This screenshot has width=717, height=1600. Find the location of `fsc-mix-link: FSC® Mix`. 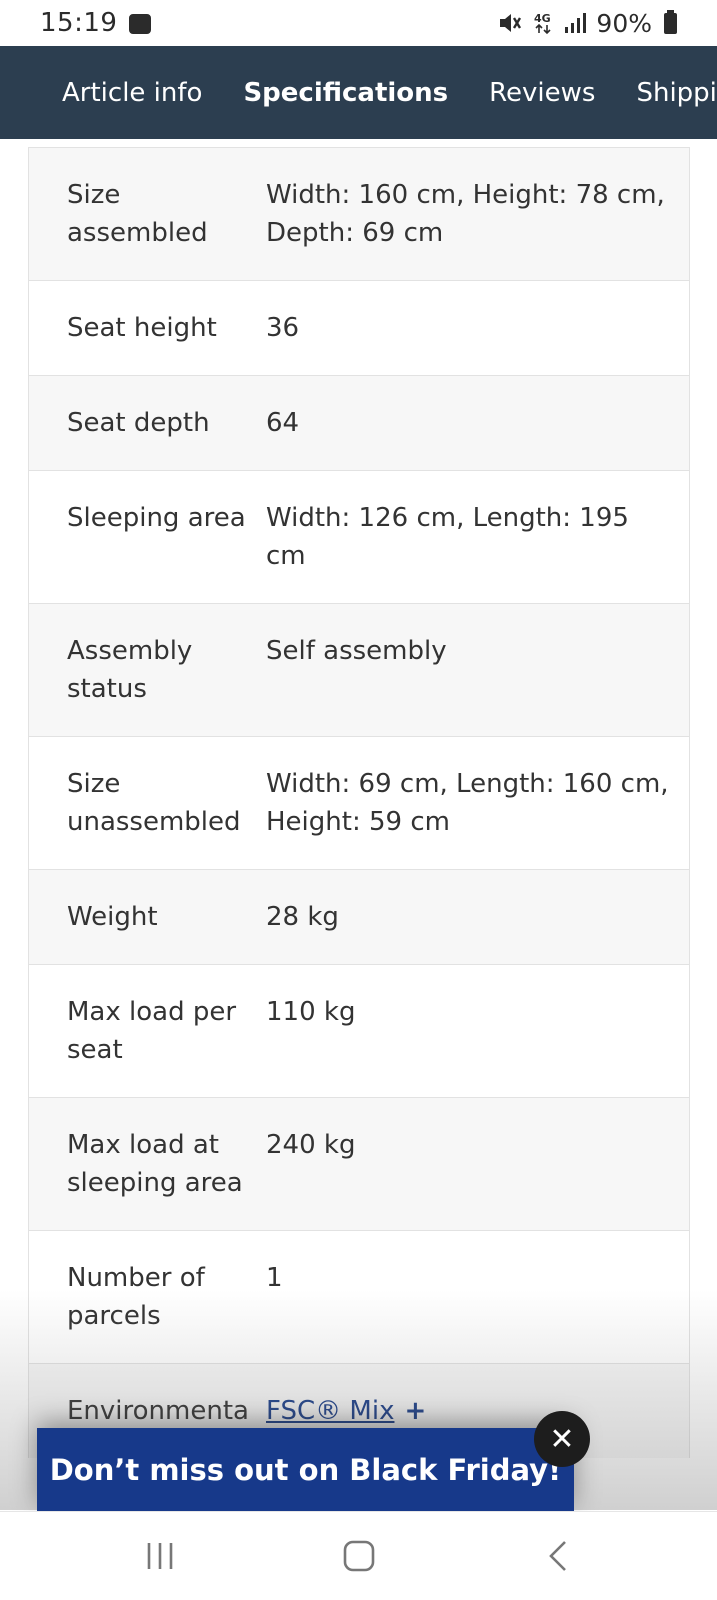

fsc-mix-link: FSC® Mix is located at coordinates (330, 1411).